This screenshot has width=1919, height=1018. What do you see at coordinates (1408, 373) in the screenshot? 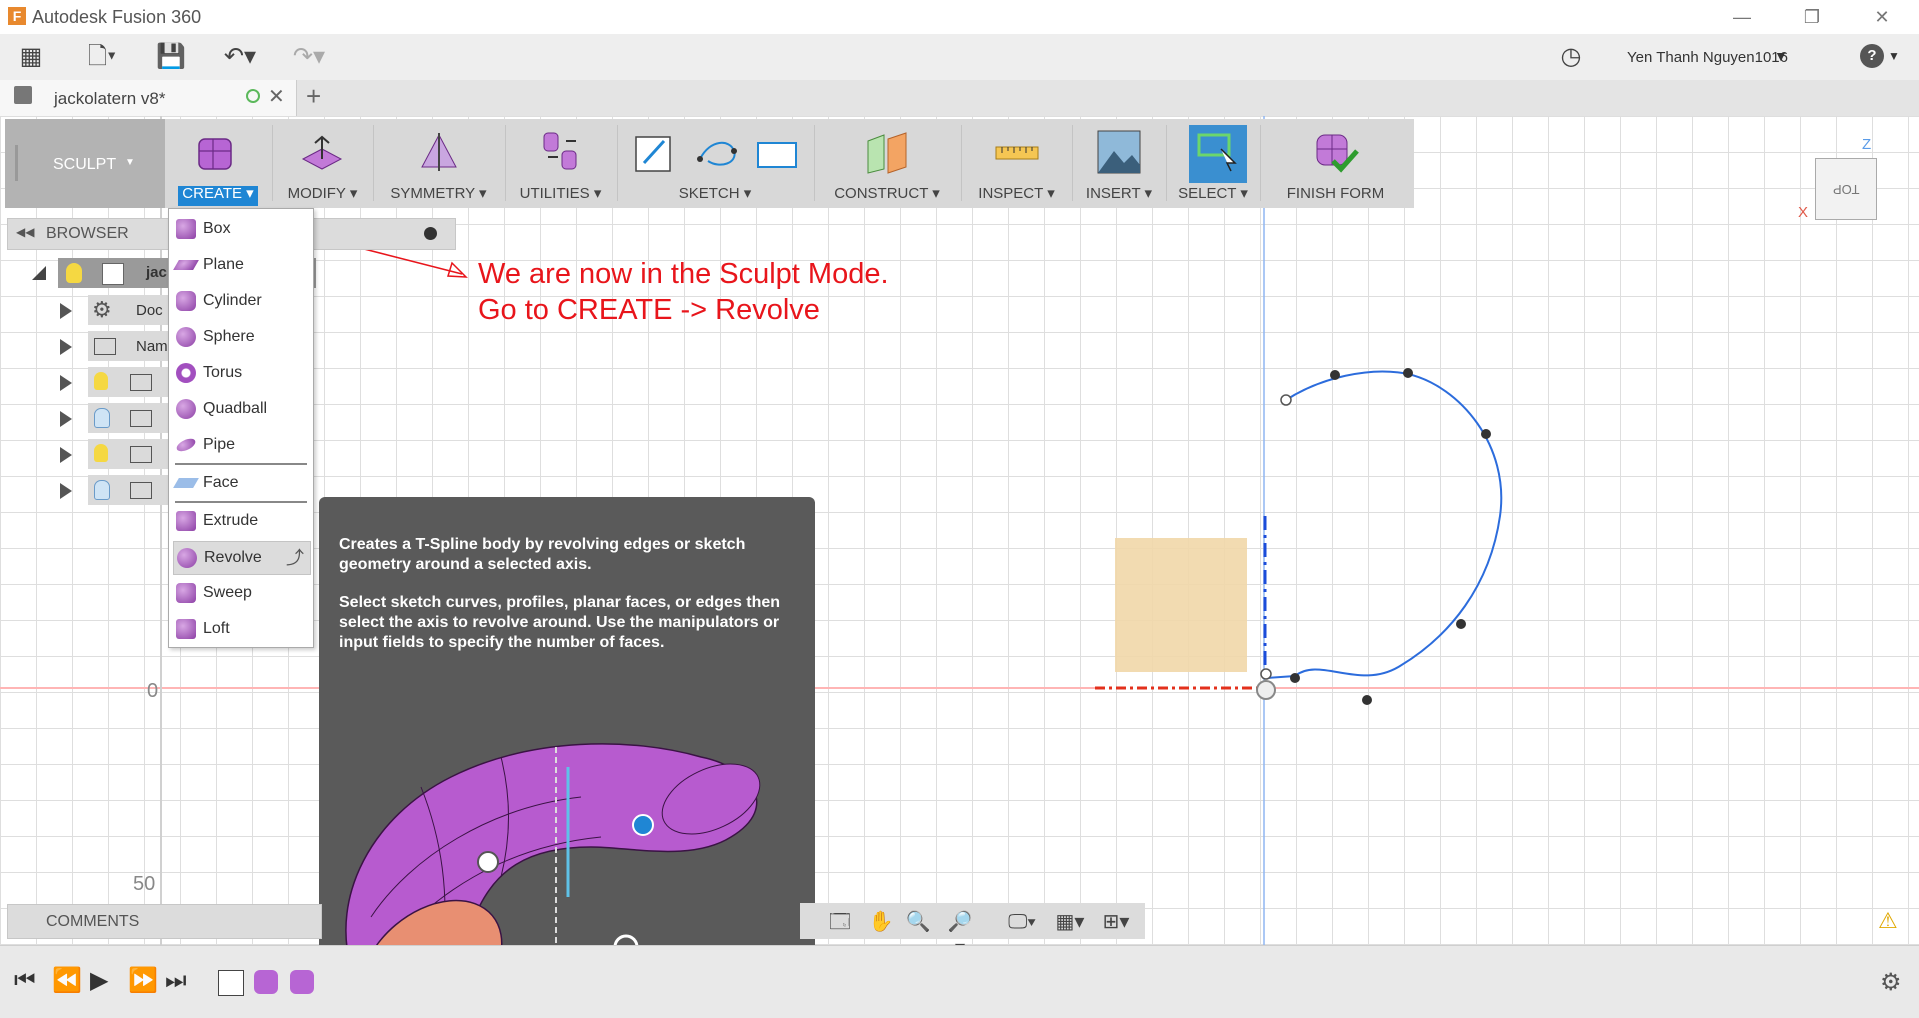
I see `spline-point` at bounding box center [1408, 373].